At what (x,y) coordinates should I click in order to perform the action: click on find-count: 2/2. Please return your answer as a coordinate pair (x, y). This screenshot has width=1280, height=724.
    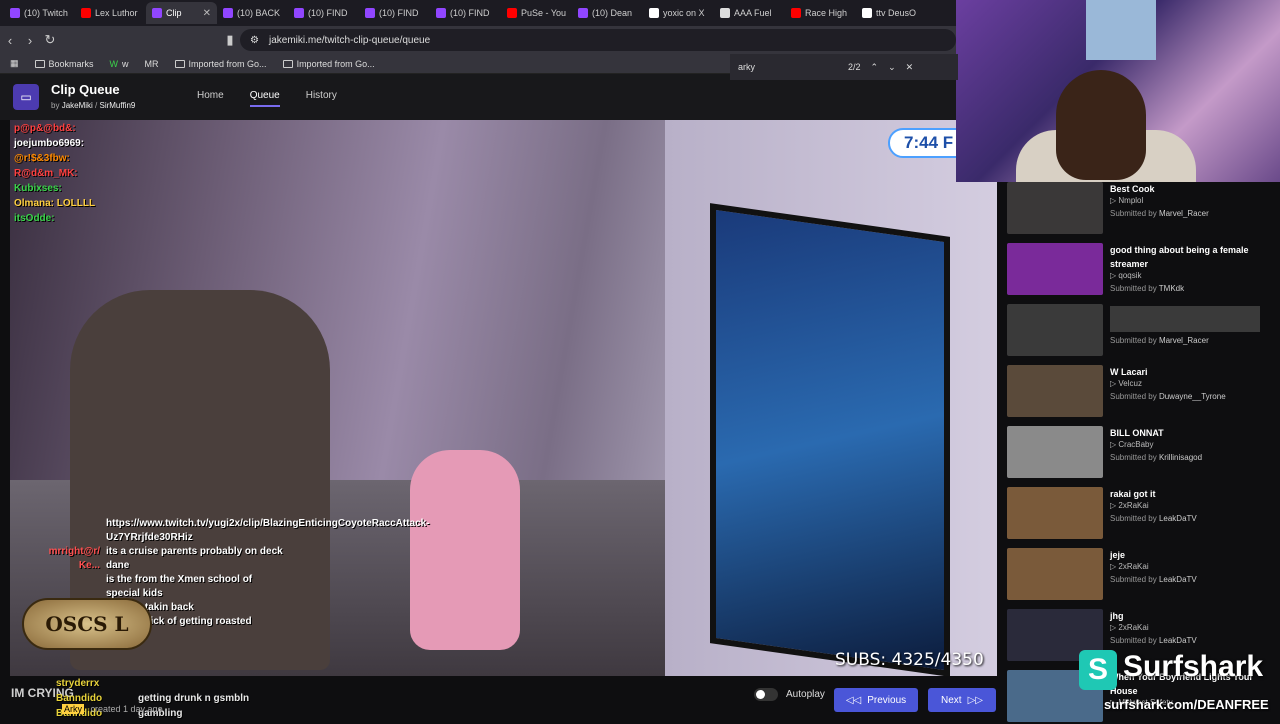
    Looking at the image, I should click on (854, 67).